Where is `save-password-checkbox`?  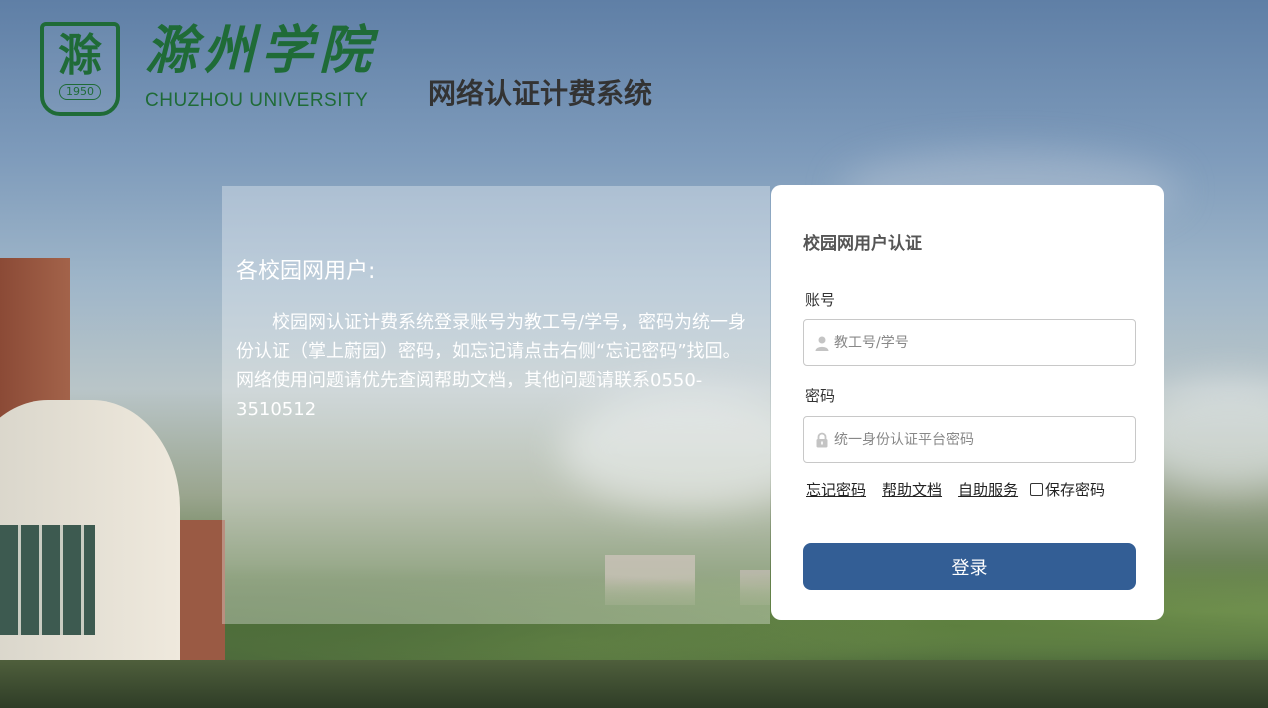 save-password-checkbox is located at coordinates (1037, 489).